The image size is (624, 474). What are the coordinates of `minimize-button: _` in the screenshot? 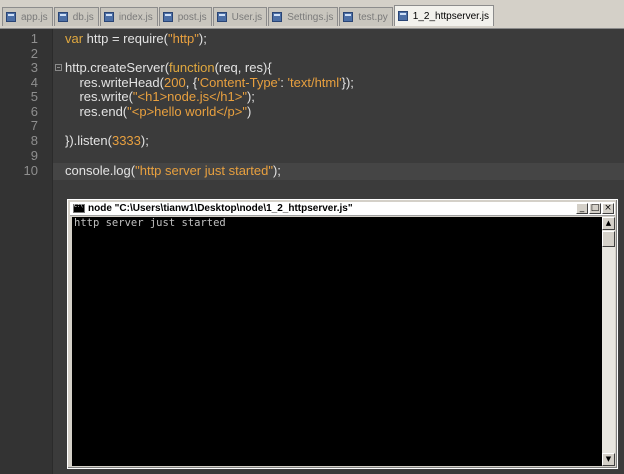 It's located at (582, 208).